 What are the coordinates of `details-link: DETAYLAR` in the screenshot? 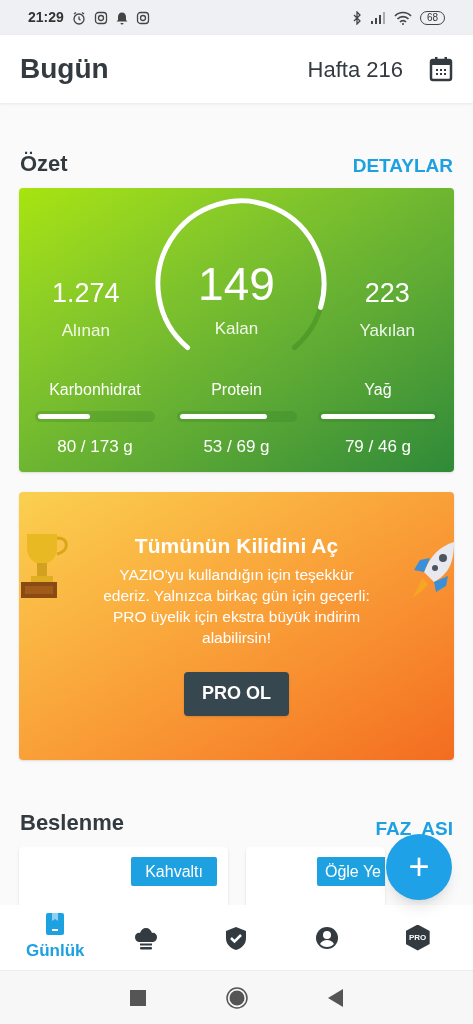 It's located at (402, 165).